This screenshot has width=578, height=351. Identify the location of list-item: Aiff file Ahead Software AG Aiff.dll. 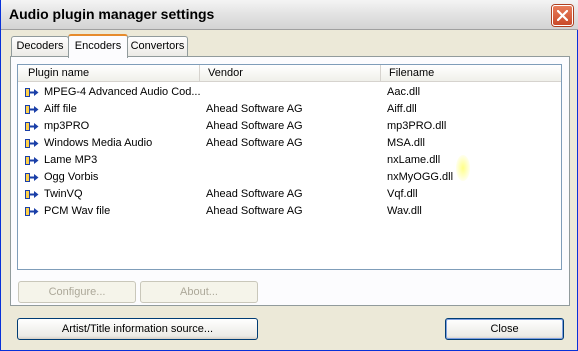
(289, 109).